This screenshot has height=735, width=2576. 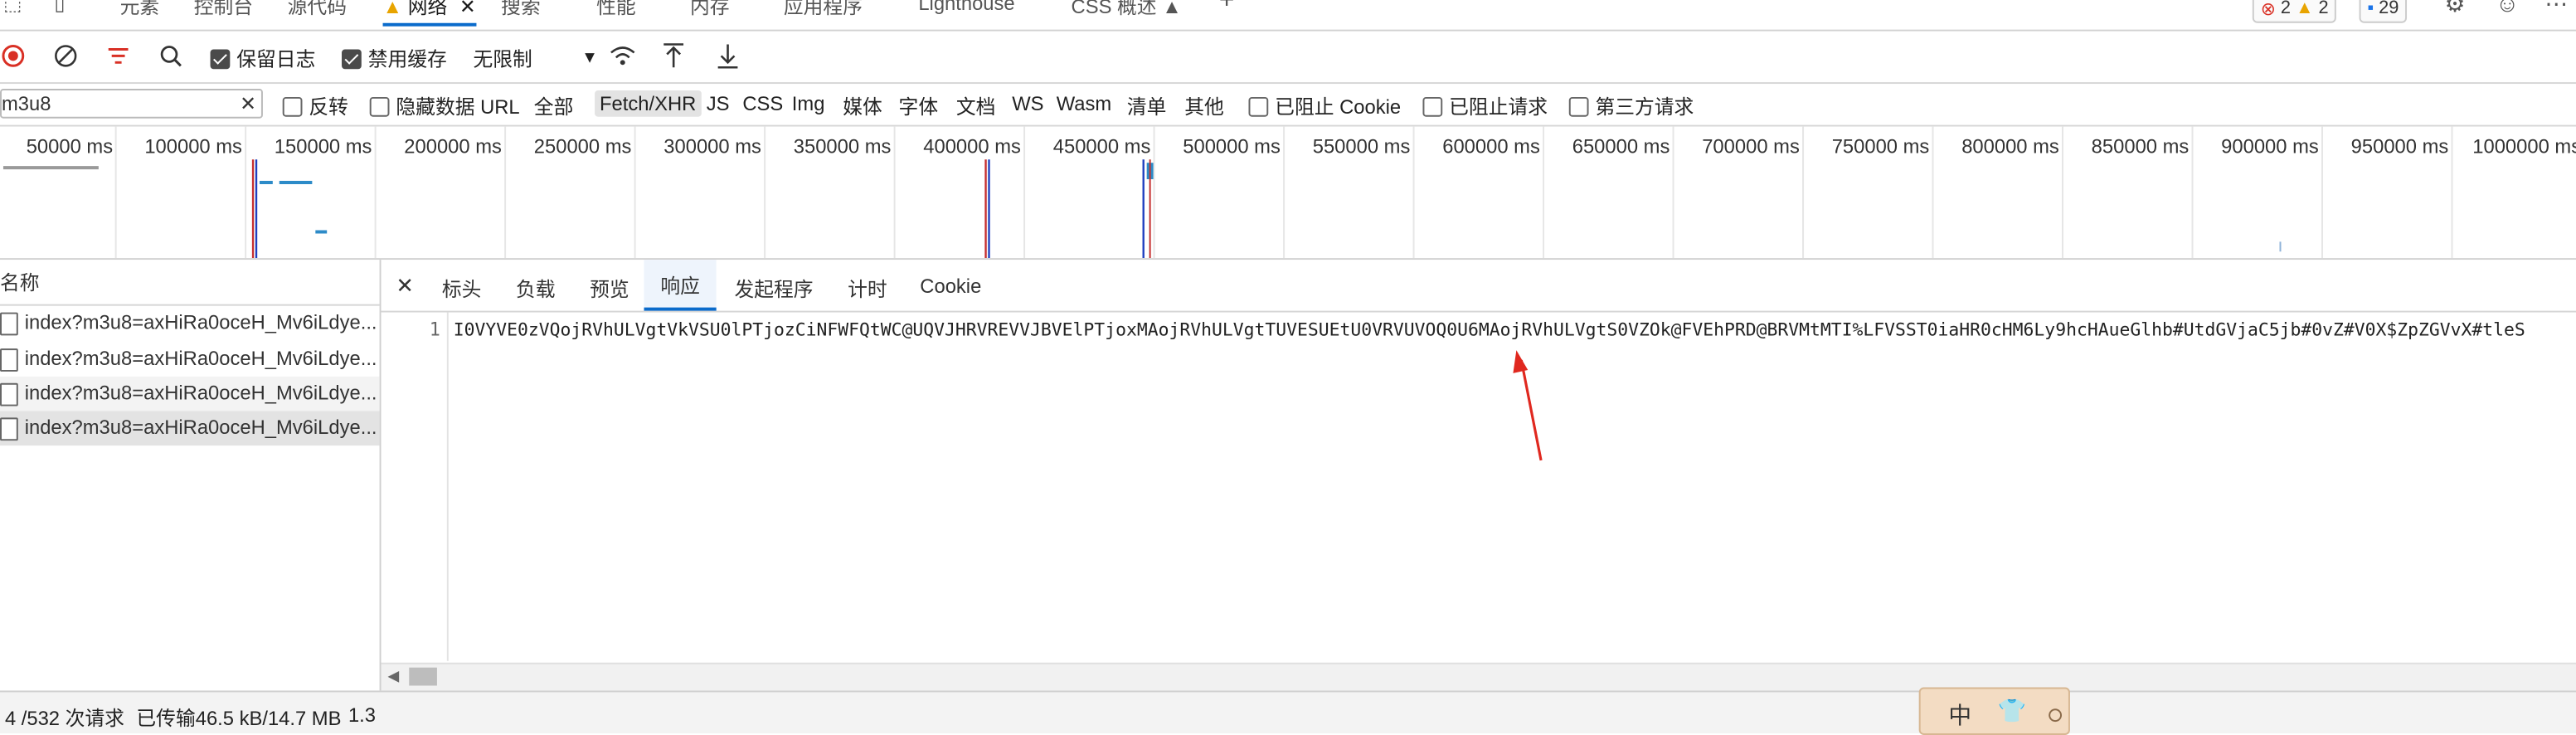 I want to click on inspect-icon: ⬚, so click(x=13, y=8).